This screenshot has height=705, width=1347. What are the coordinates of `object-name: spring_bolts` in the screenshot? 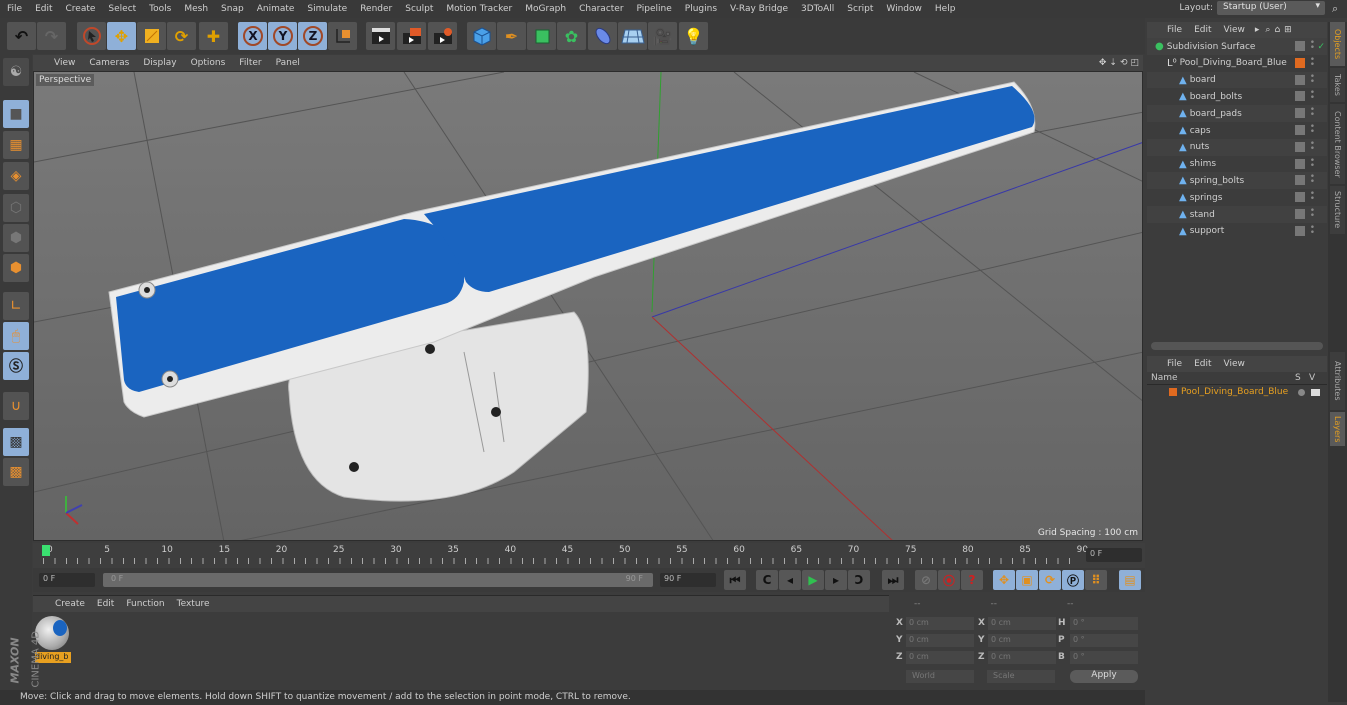 It's located at (1217, 181).